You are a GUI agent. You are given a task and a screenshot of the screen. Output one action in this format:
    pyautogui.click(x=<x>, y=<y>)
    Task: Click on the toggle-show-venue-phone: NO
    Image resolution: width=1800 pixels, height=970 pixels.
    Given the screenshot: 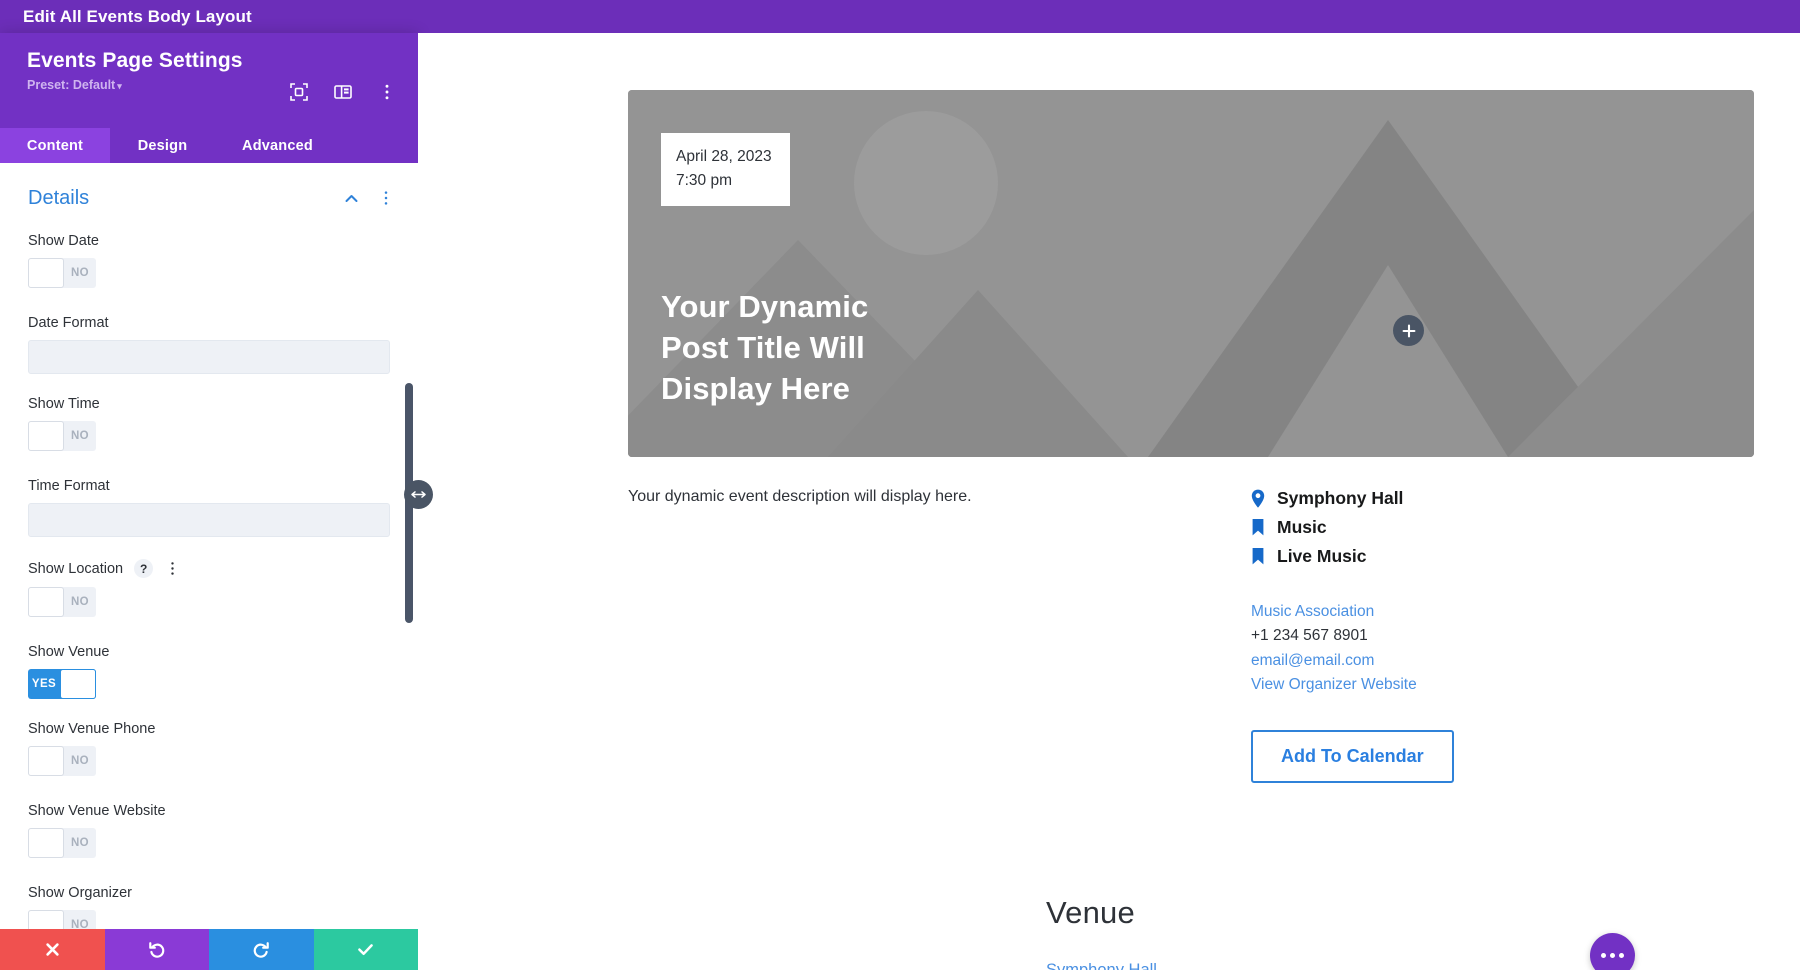 What is the action you would take?
    pyautogui.click(x=62, y=761)
    